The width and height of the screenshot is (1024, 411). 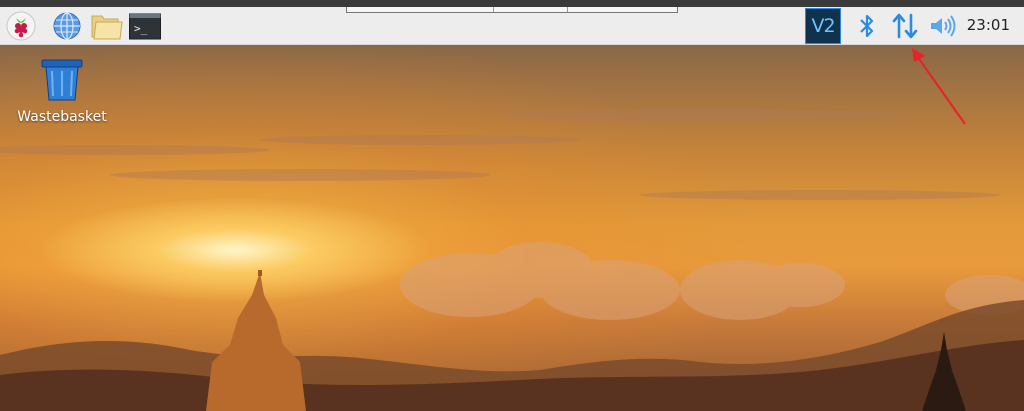 I want to click on web-browser-button, so click(x=67, y=26).